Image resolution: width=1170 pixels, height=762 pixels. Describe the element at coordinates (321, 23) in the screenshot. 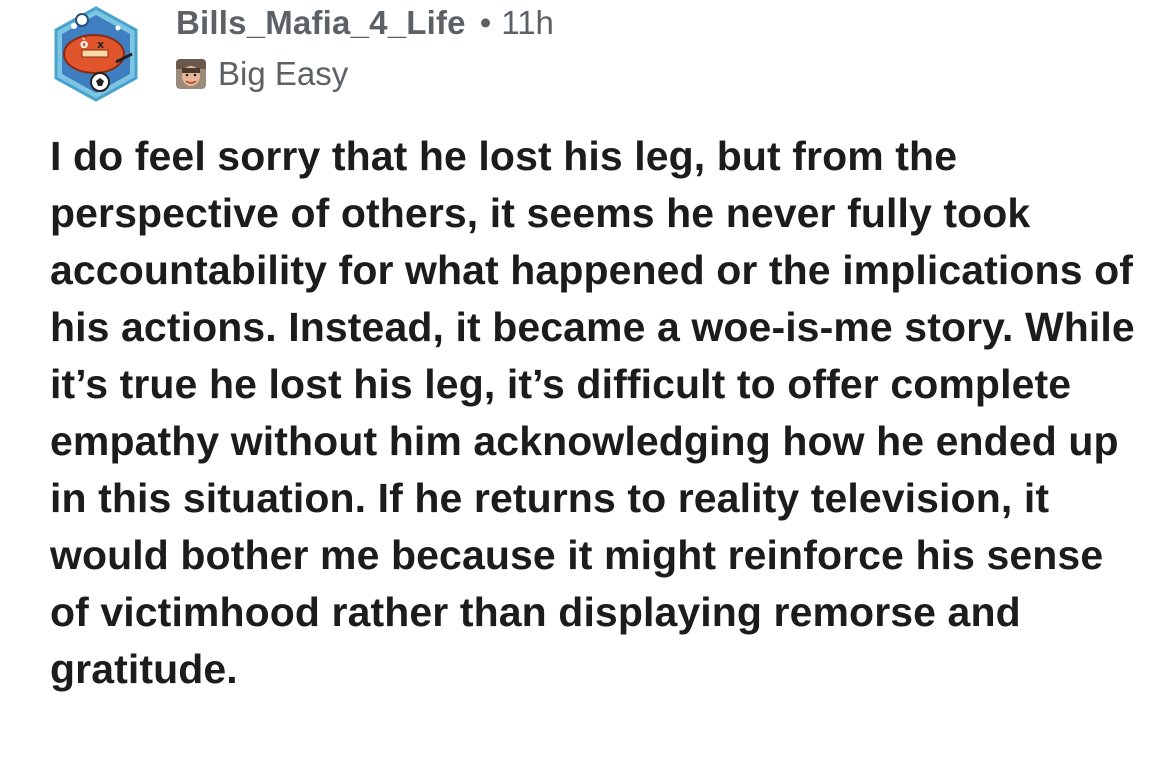

I see `username-link: Bills_Mafia_4_Life` at that location.